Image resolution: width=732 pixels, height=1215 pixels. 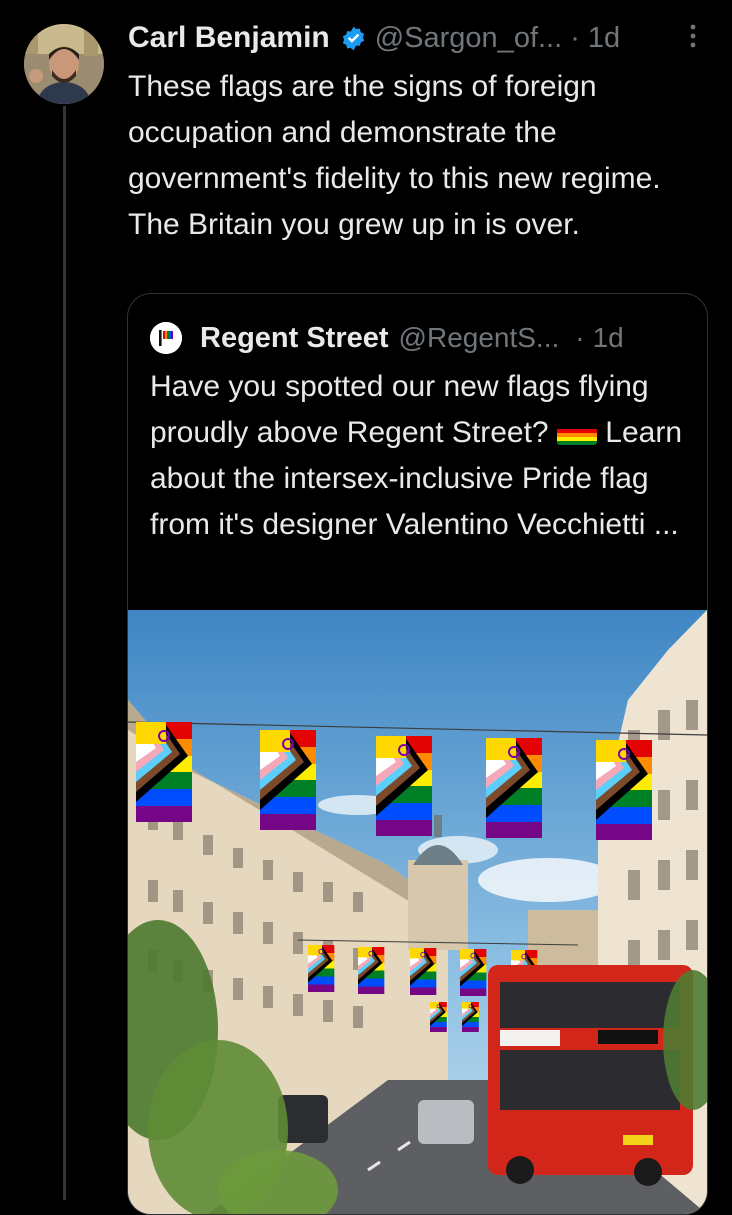 I want to click on tweet-timestamp: 1d, so click(x=604, y=38).